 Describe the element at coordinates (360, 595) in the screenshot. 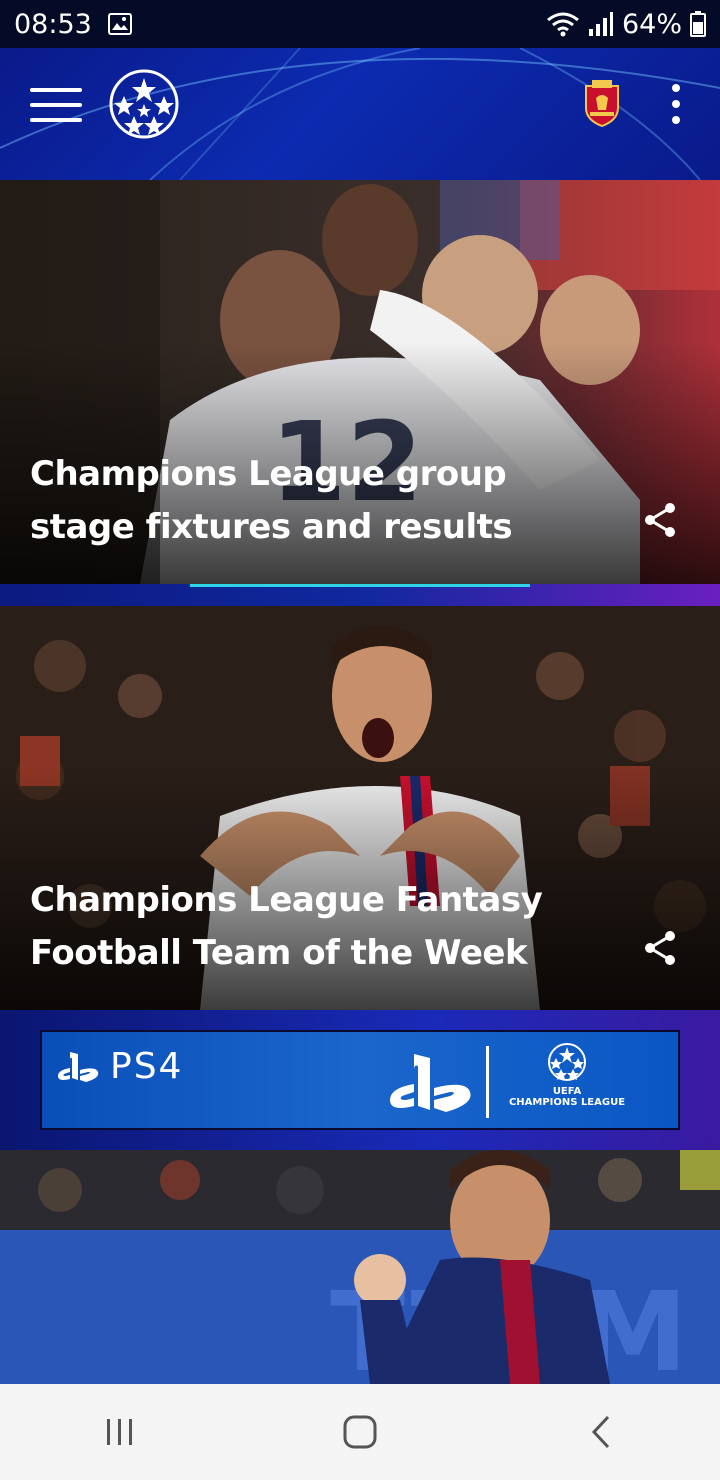

I see `card-divider` at that location.